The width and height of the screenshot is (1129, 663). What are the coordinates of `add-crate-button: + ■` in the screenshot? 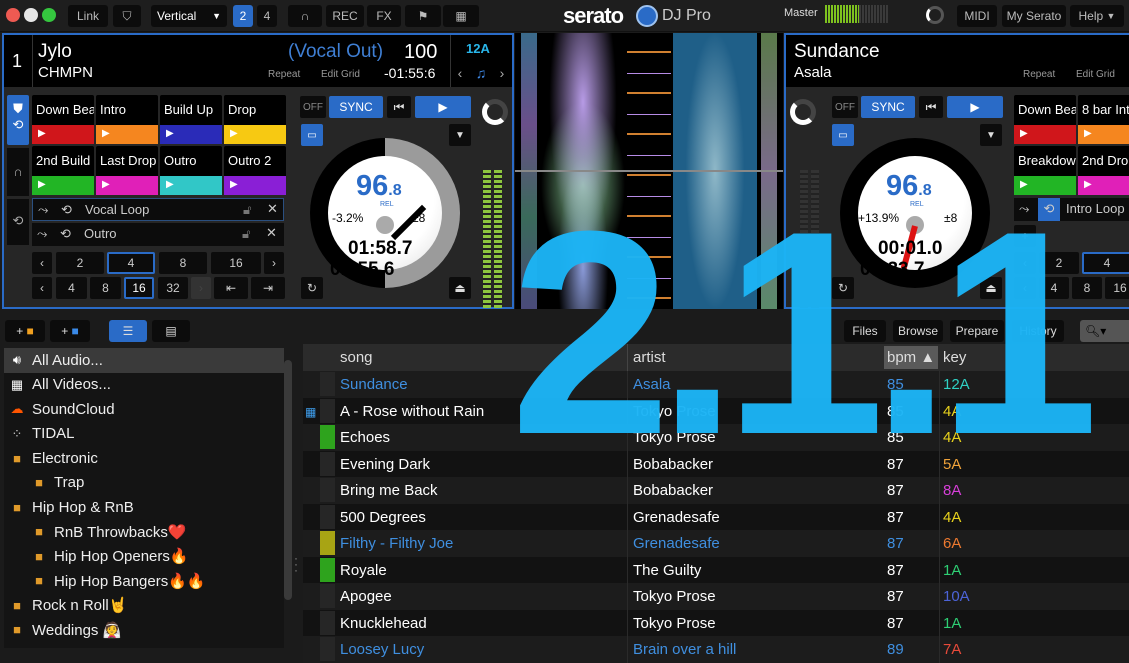 It's located at (25, 331).